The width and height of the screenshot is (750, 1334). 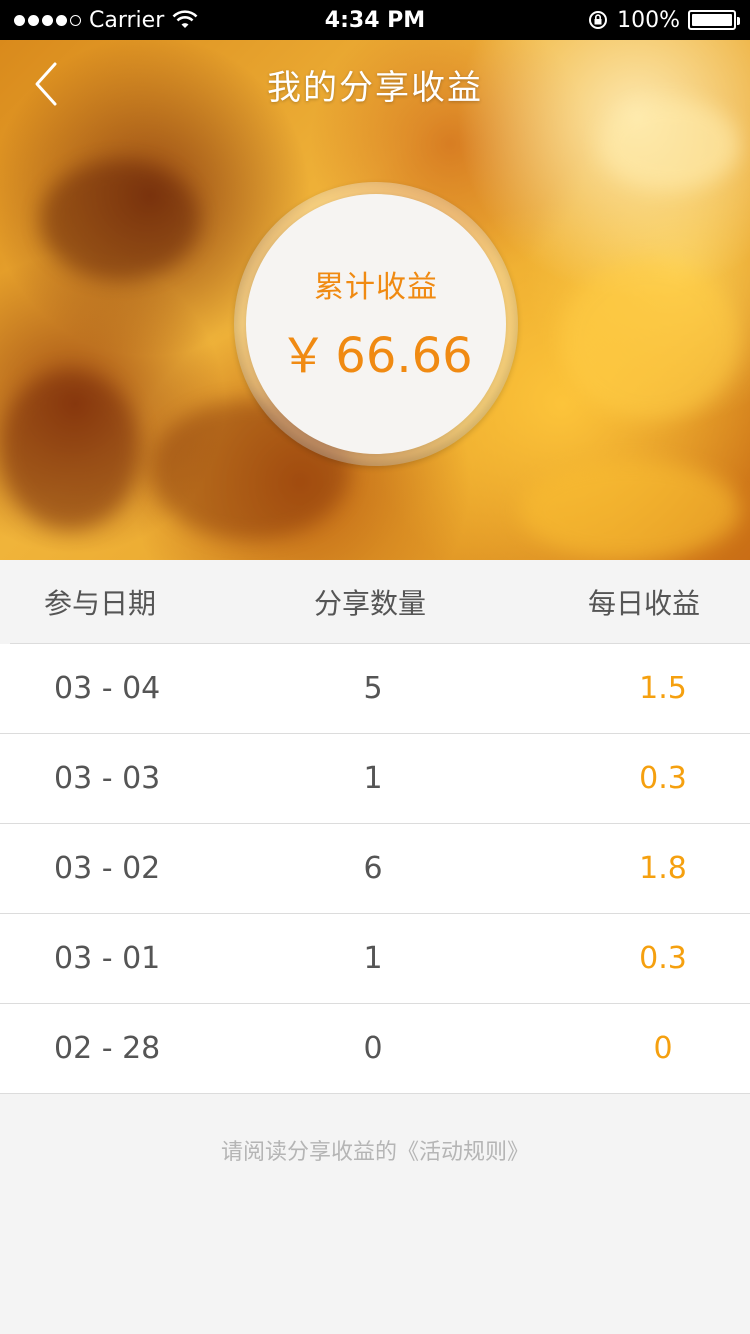 What do you see at coordinates (100, 603) in the screenshot?
I see `header-date: 参与日期` at bounding box center [100, 603].